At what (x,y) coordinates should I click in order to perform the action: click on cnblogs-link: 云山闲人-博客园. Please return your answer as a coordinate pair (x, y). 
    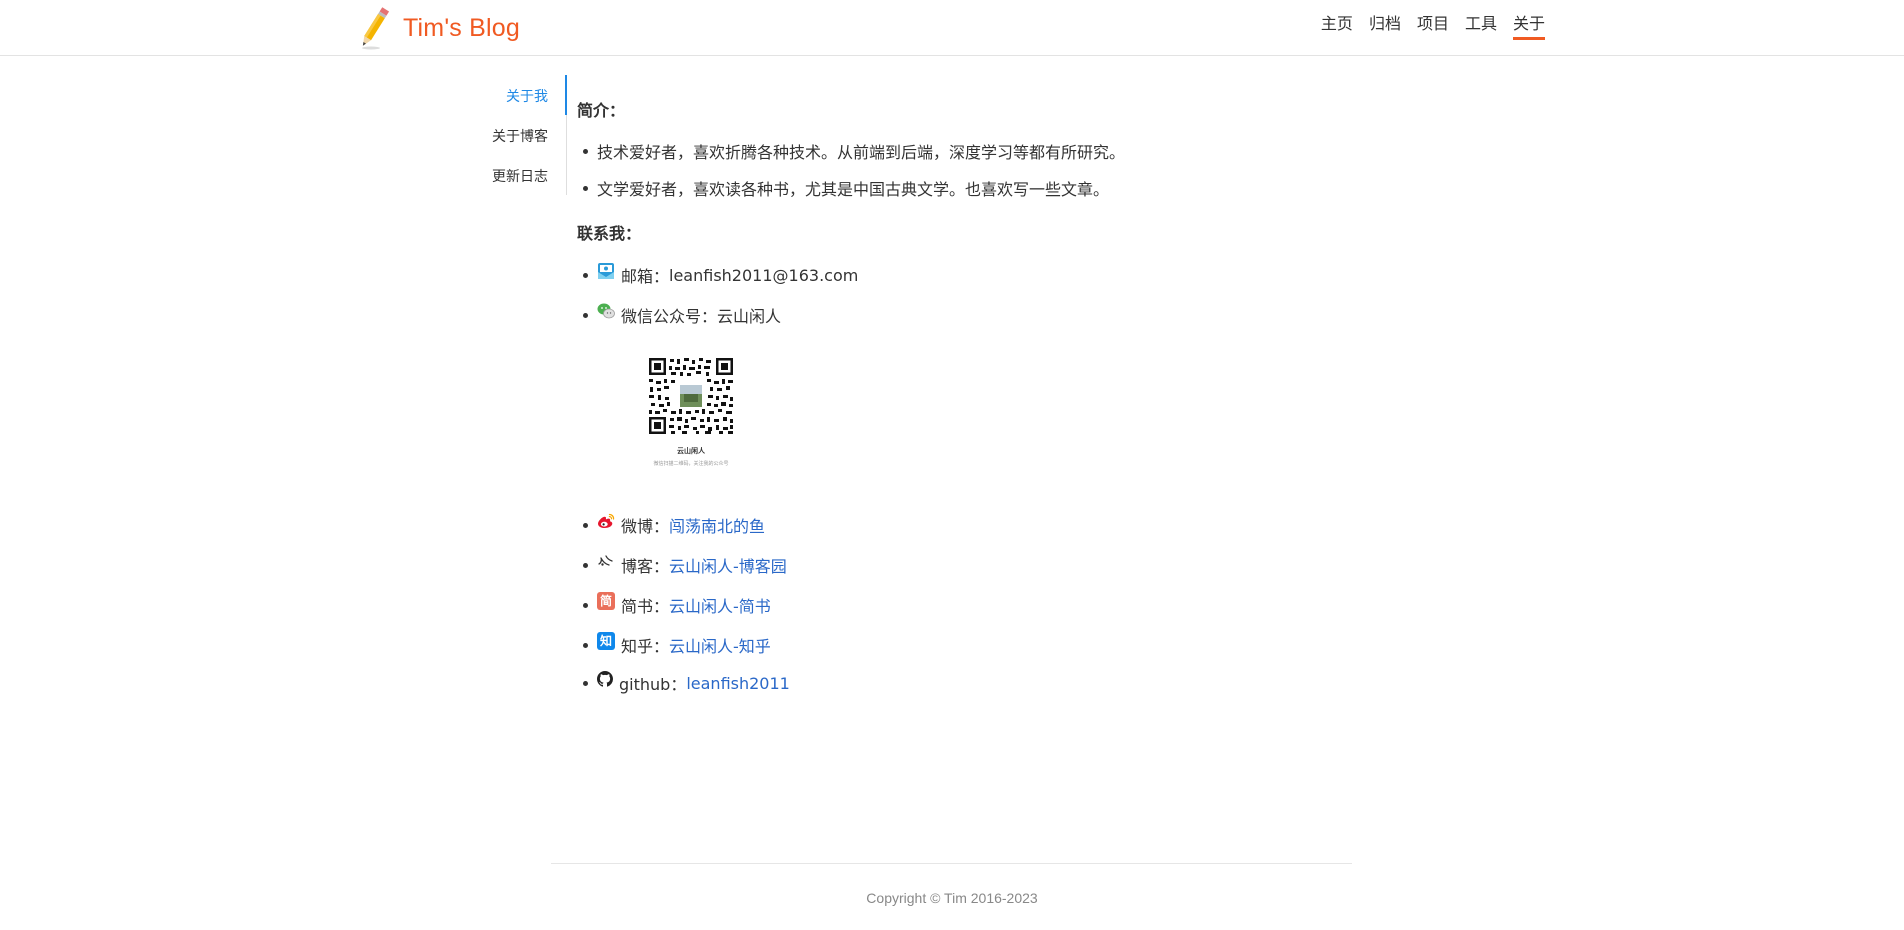
    Looking at the image, I should click on (728, 565).